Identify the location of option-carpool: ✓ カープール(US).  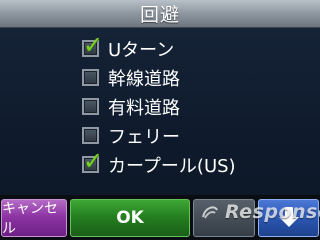
(197, 164).